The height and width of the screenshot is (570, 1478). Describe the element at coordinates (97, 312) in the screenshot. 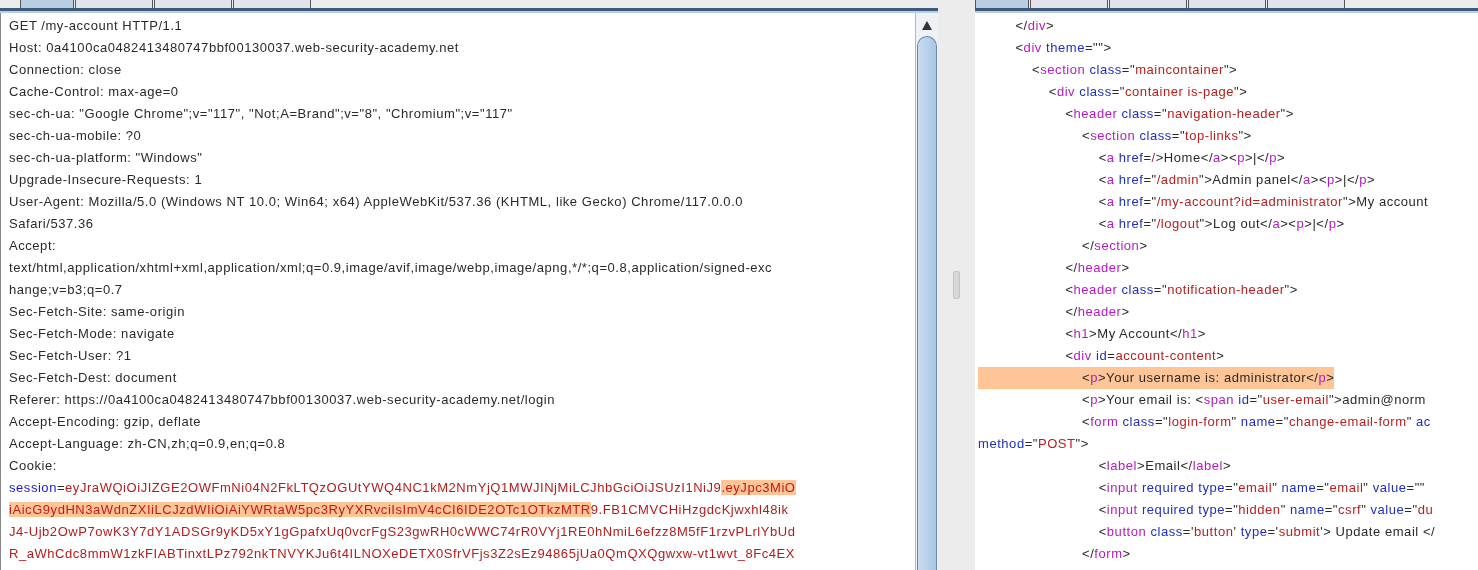

I see `code-line: Sec-Fetch-Site: same-origin` at that location.